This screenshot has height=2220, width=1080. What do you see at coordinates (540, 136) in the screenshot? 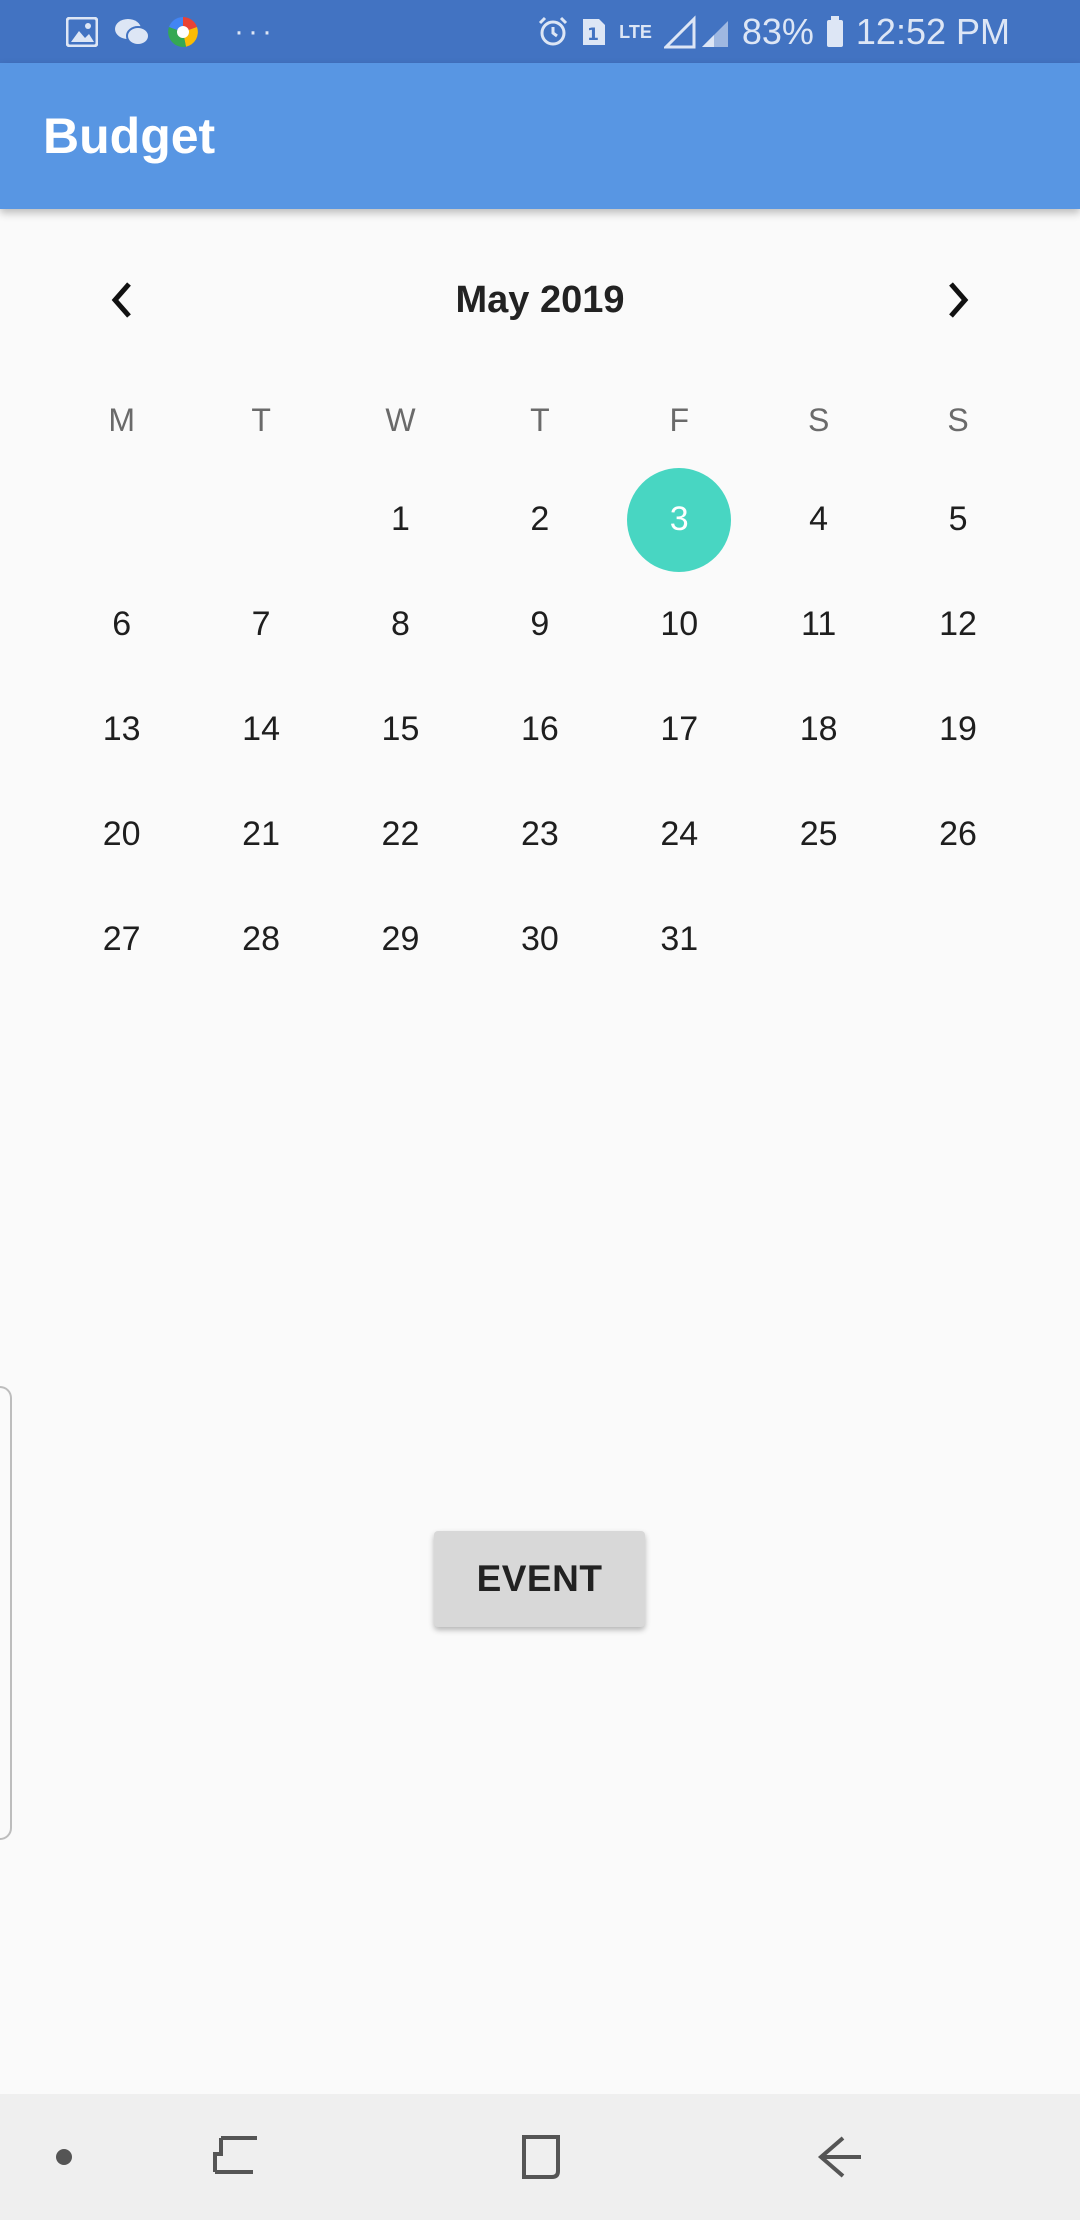
I see `app-bar: Budget` at bounding box center [540, 136].